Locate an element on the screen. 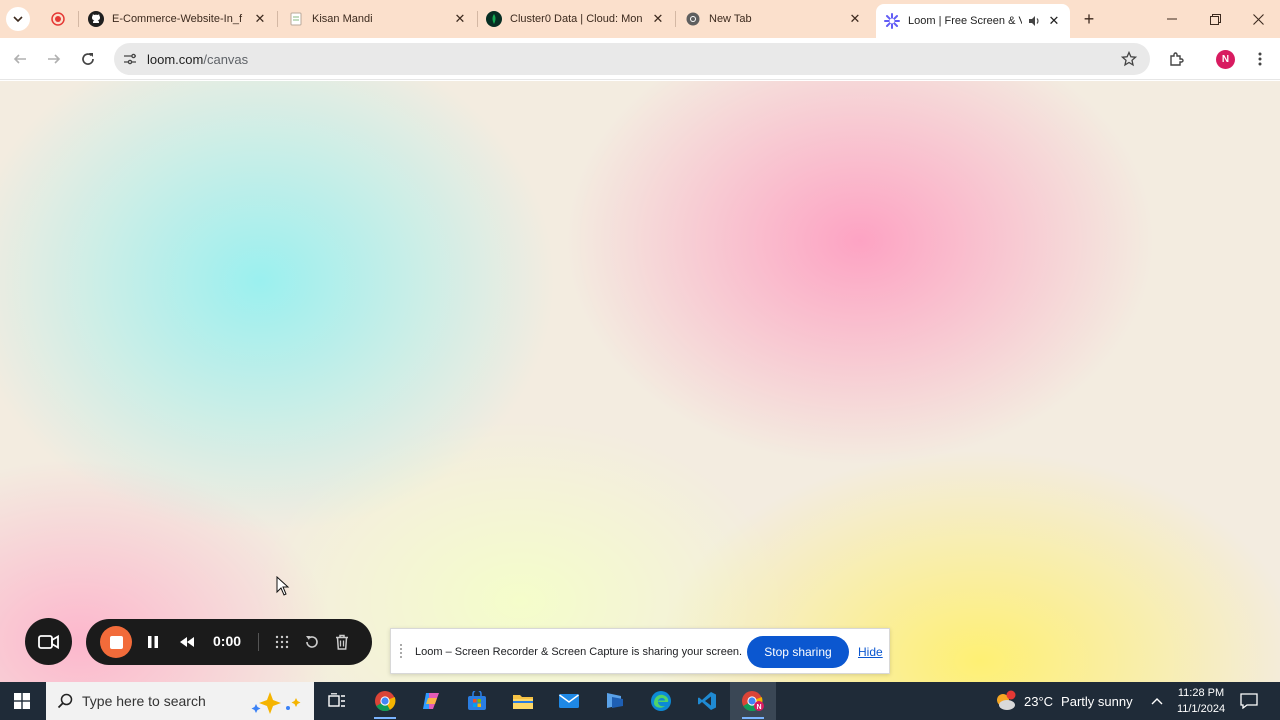  delete-recording-button is located at coordinates (342, 642).